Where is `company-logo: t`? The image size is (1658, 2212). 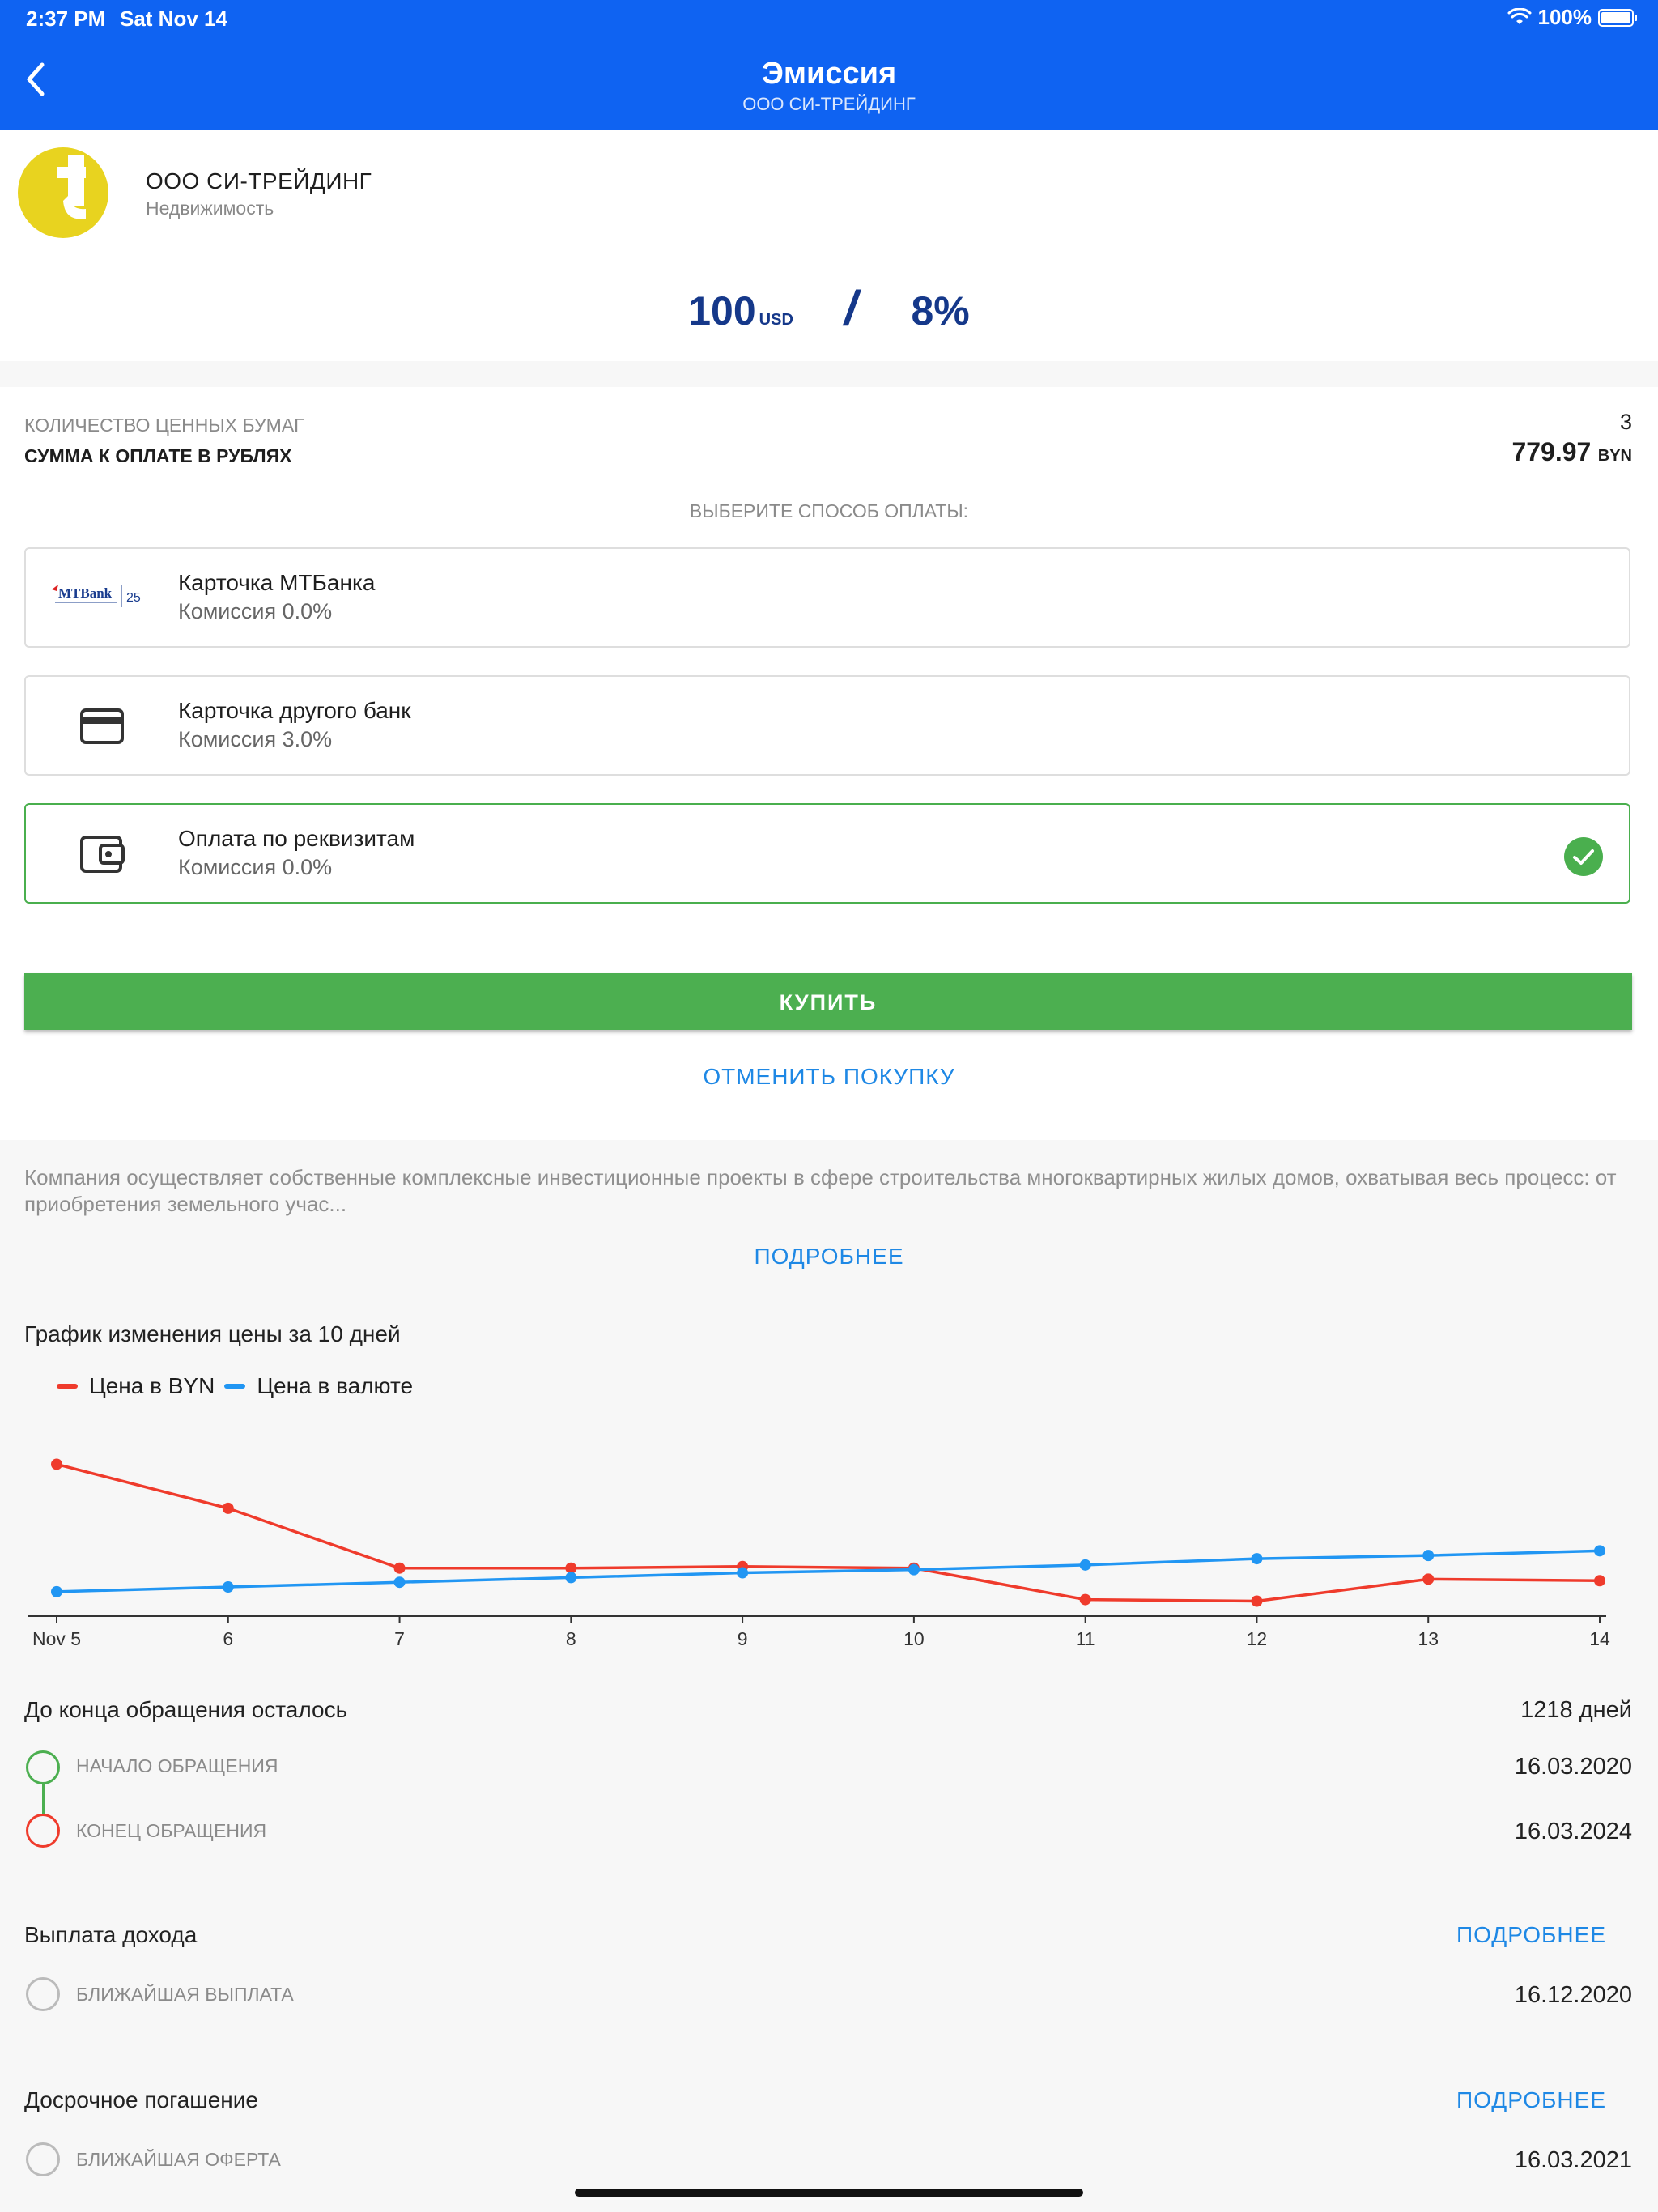
company-logo: t is located at coordinates (63, 193).